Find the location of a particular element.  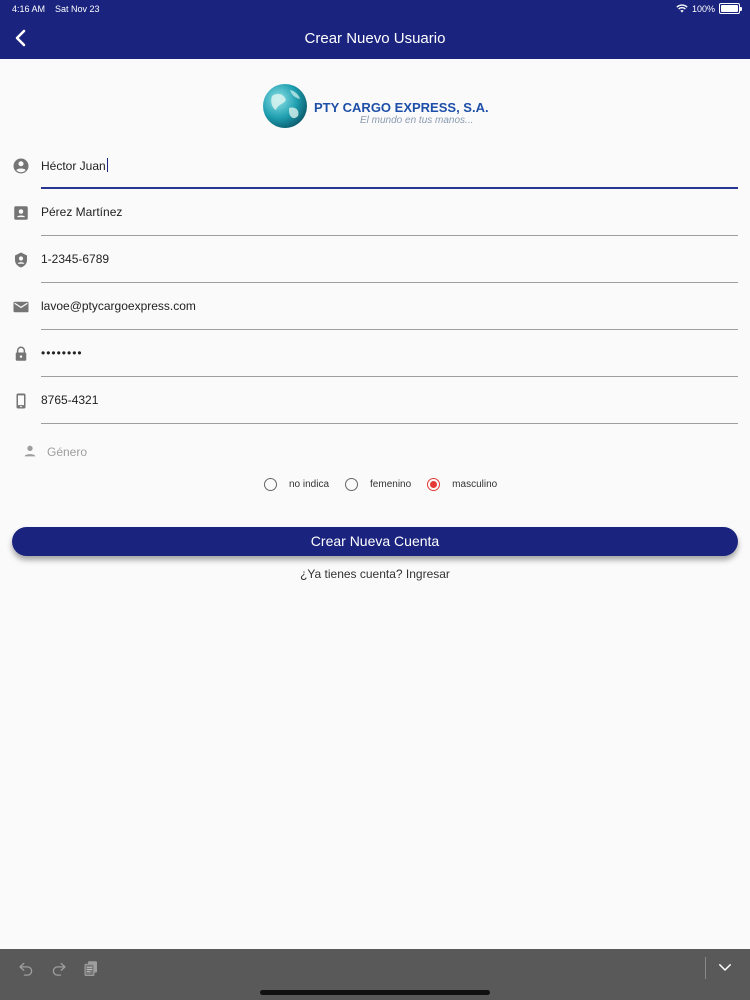

email-value: lavoe@ptycargoexpress.com is located at coordinates (118, 306).